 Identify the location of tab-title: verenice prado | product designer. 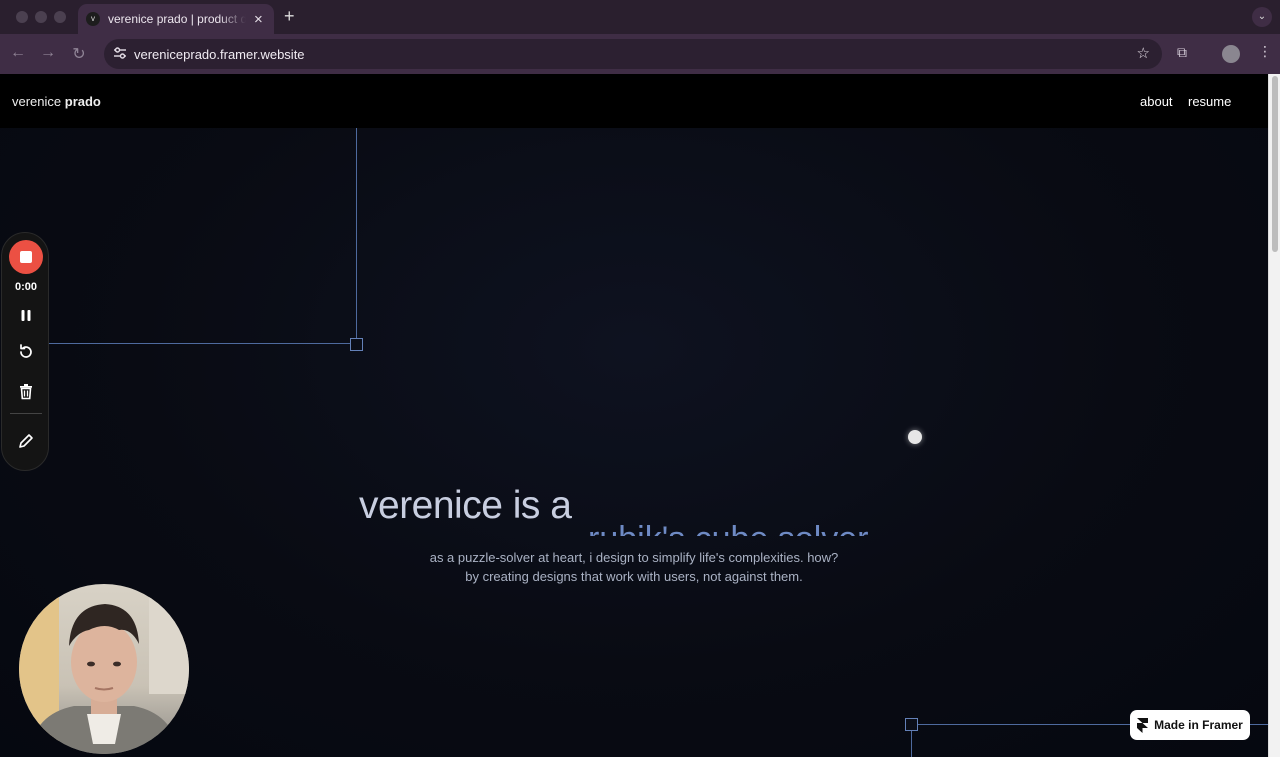
(177, 19).